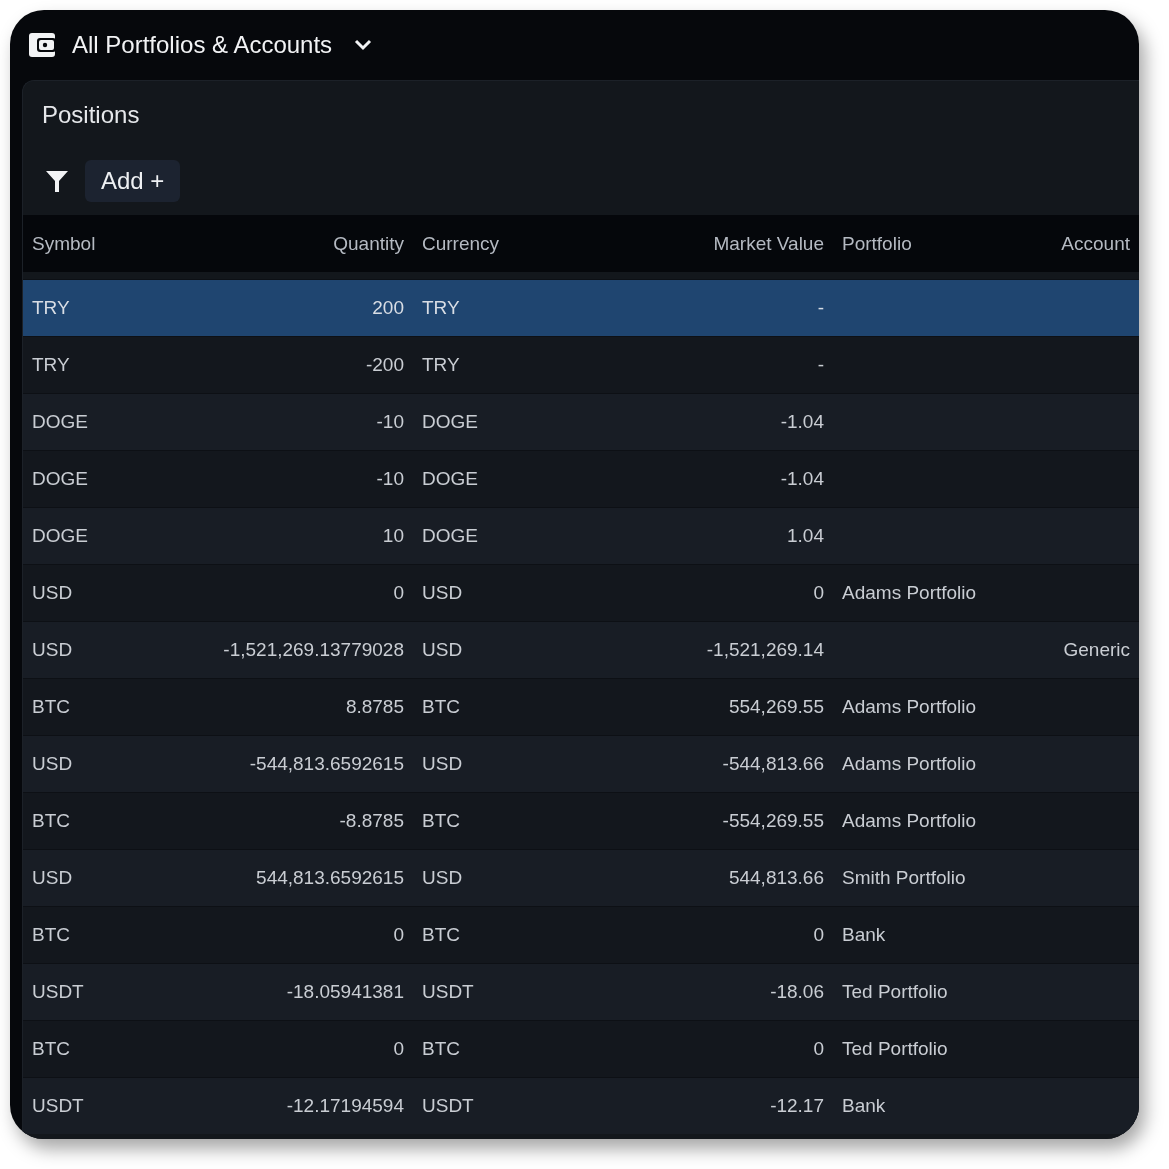 The height and width of the screenshot is (1169, 1169). I want to click on table-row: USD -1,521,269.13779028 USD -1,521,269.14 Generic, so click(581, 649).